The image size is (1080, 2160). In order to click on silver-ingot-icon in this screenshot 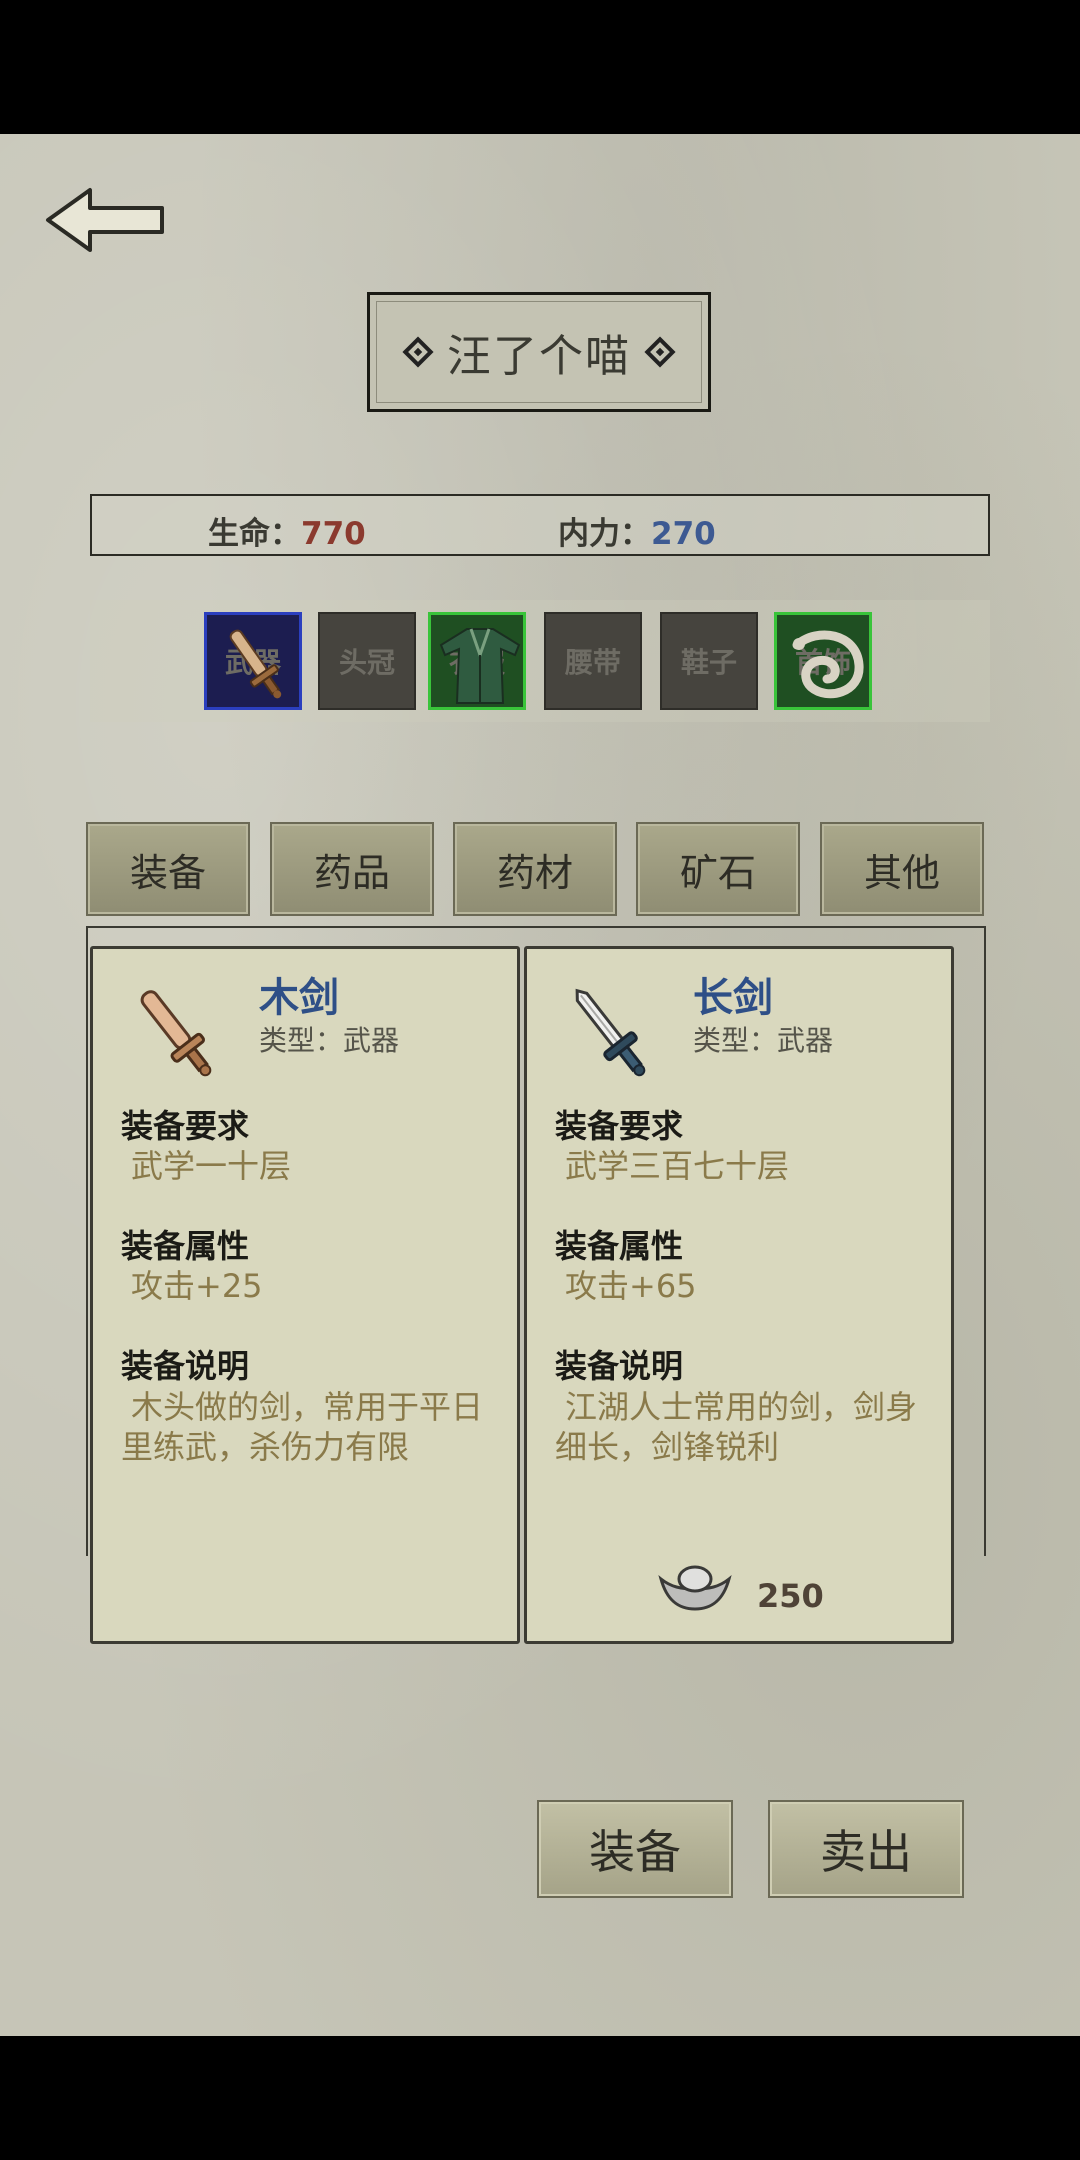, I will do `click(695, 1588)`.